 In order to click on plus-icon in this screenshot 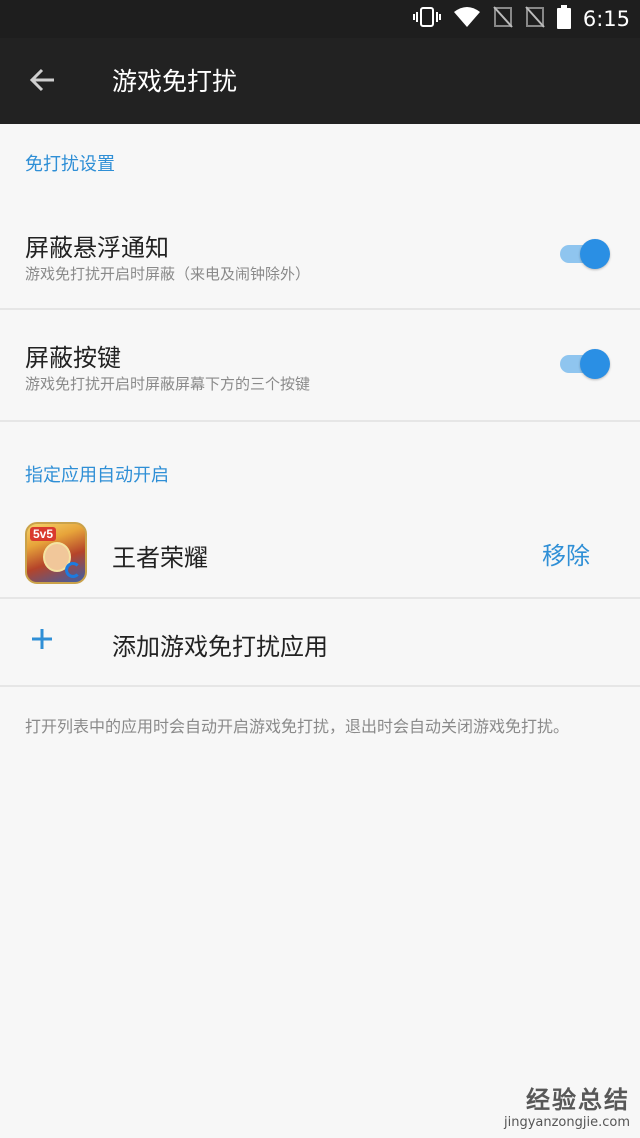, I will do `click(42, 640)`.